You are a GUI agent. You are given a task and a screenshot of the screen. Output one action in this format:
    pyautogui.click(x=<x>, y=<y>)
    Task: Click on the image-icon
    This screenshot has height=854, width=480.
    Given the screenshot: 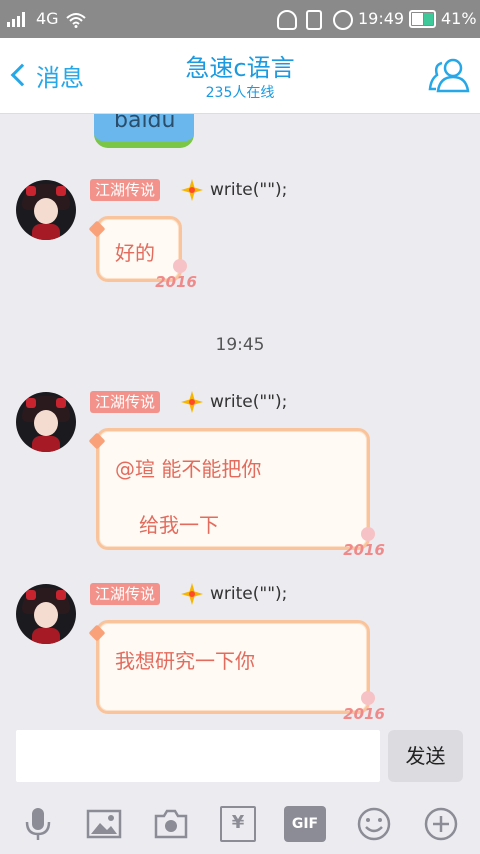 What is the action you would take?
    pyautogui.click(x=104, y=824)
    